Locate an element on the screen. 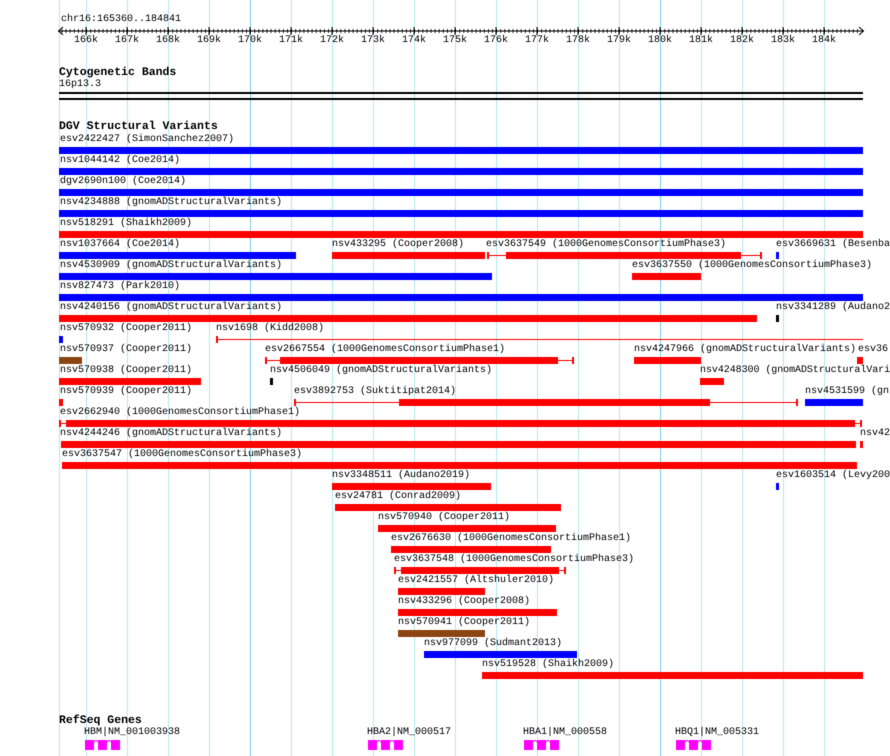 The height and width of the screenshot is (756, 890). variant-label: nsv4247966 (gnomADStructuralVariants) is located at coordinates (745, 350).